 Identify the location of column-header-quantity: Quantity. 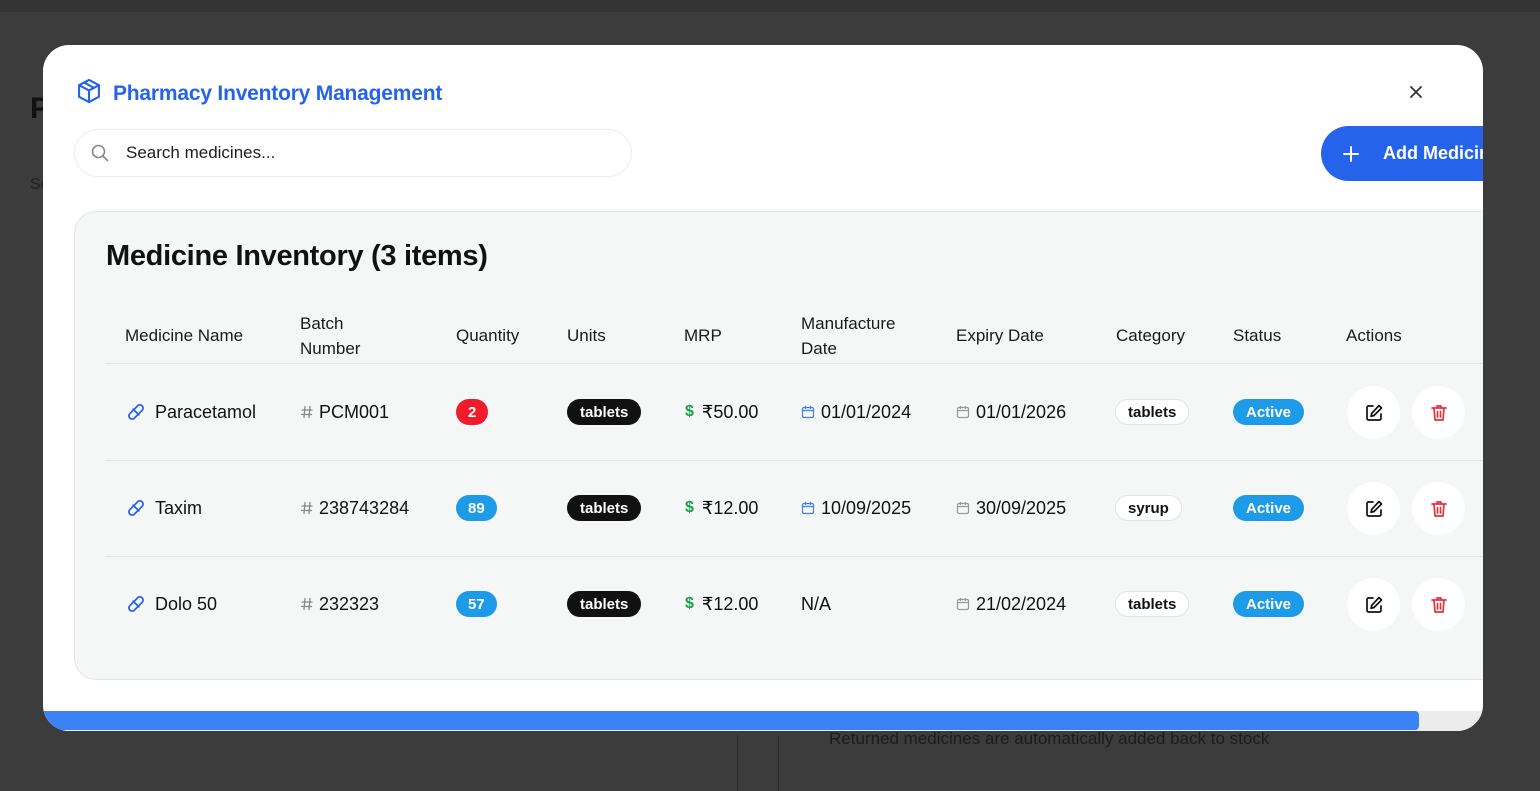
(488, 335).